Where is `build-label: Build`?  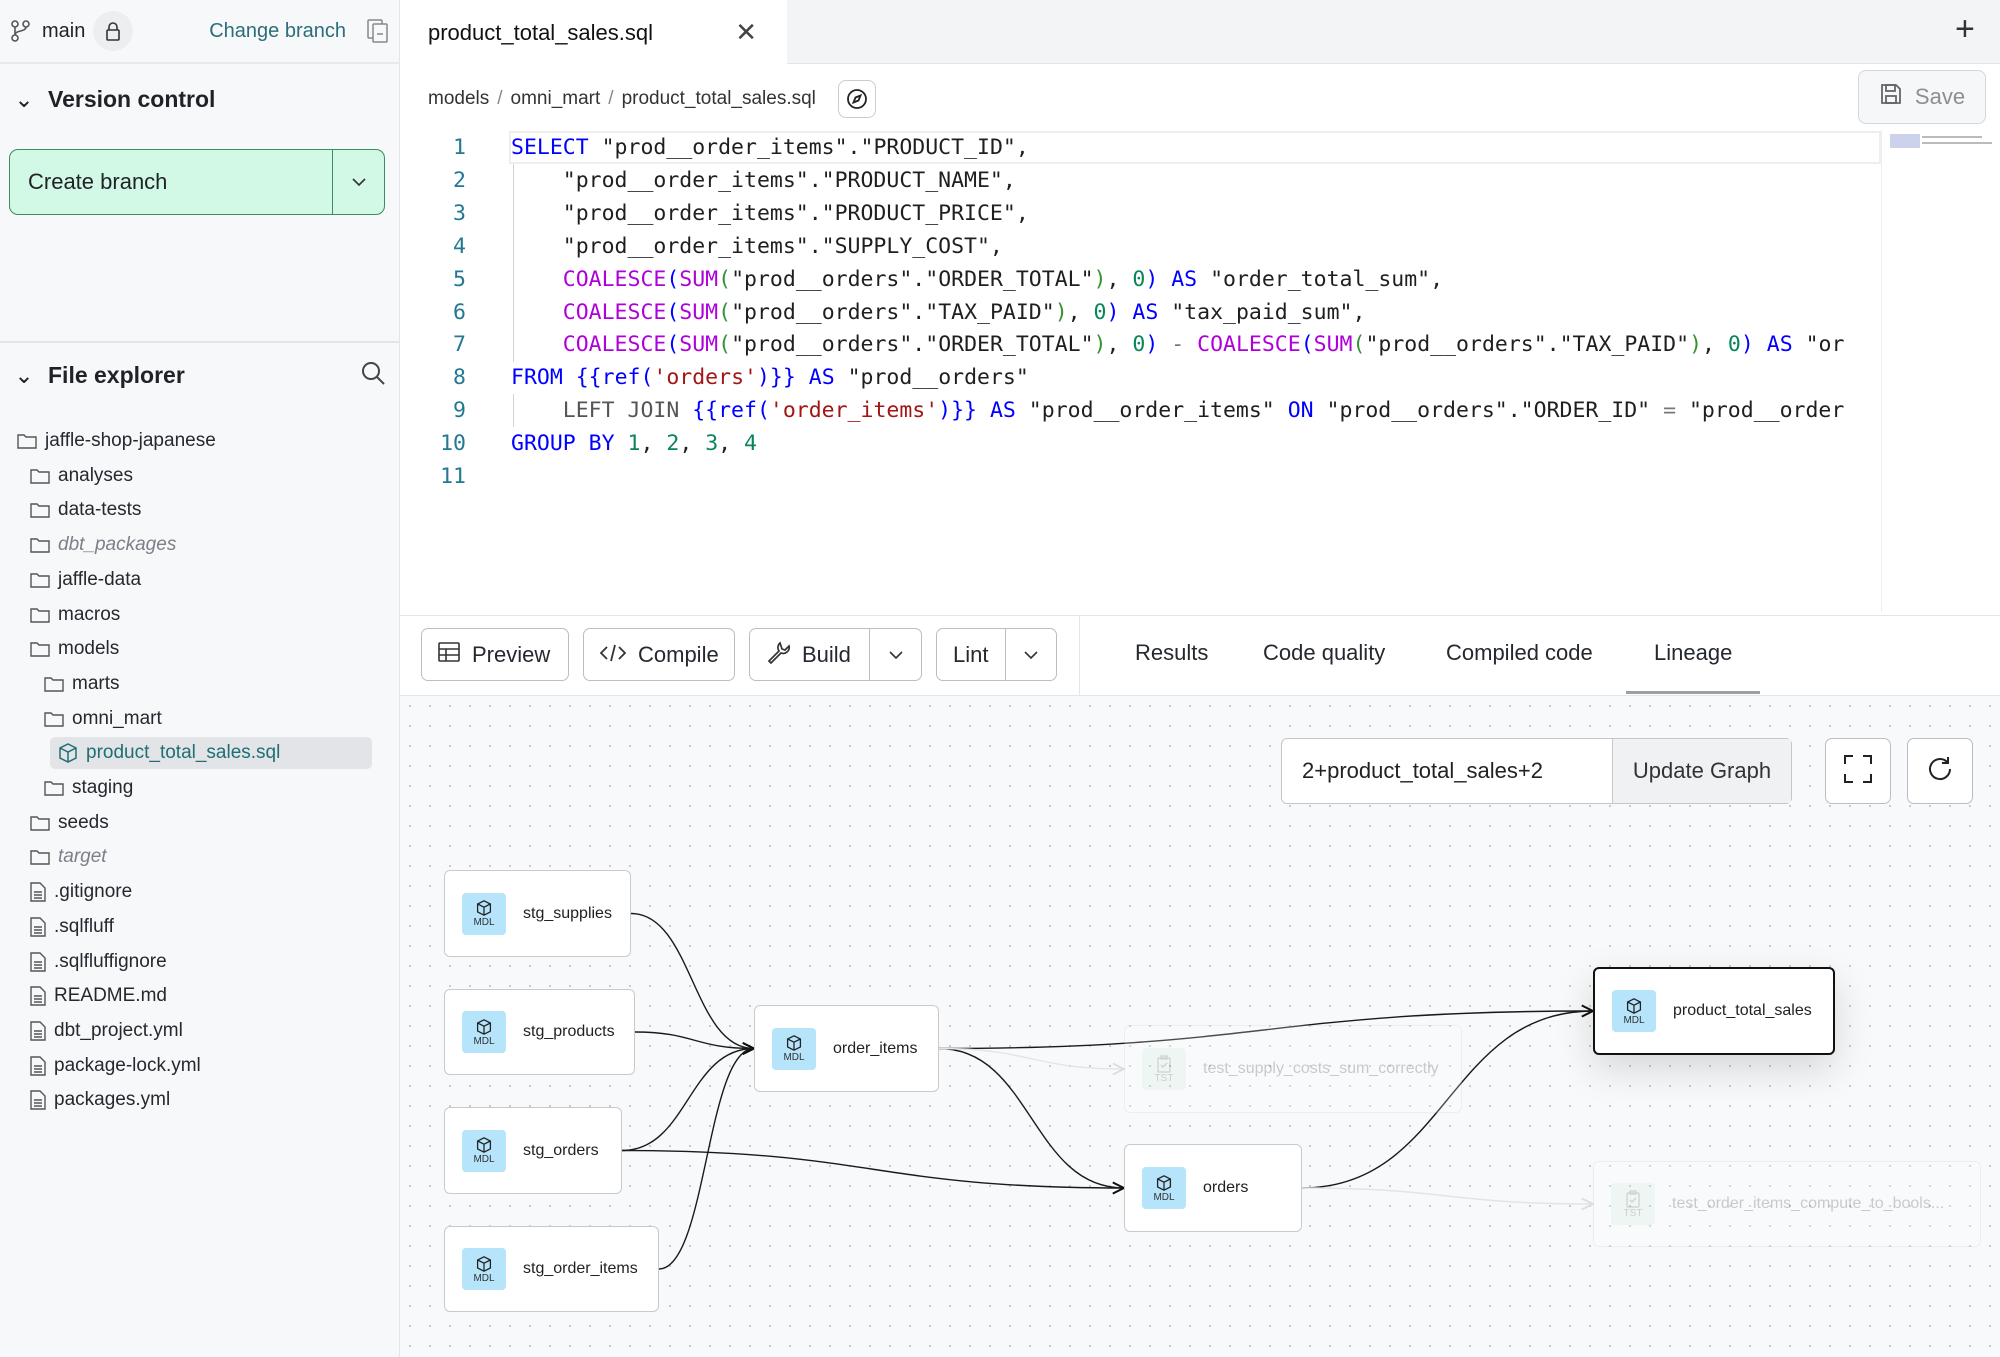 build-label: Build is located at coordinates (826, 654).